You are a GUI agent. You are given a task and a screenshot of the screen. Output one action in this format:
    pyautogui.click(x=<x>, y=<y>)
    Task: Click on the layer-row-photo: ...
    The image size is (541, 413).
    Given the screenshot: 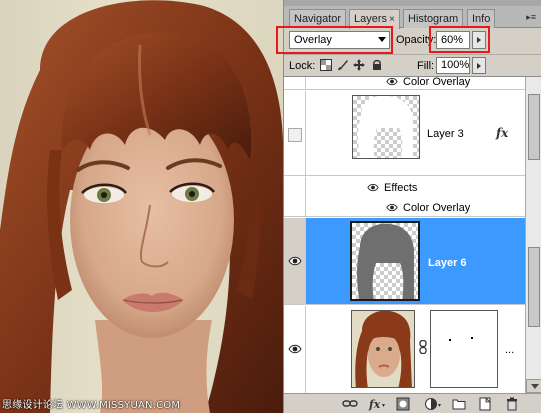 What is the action you would take?
    pyautogui.click(x=404, y=349)
    